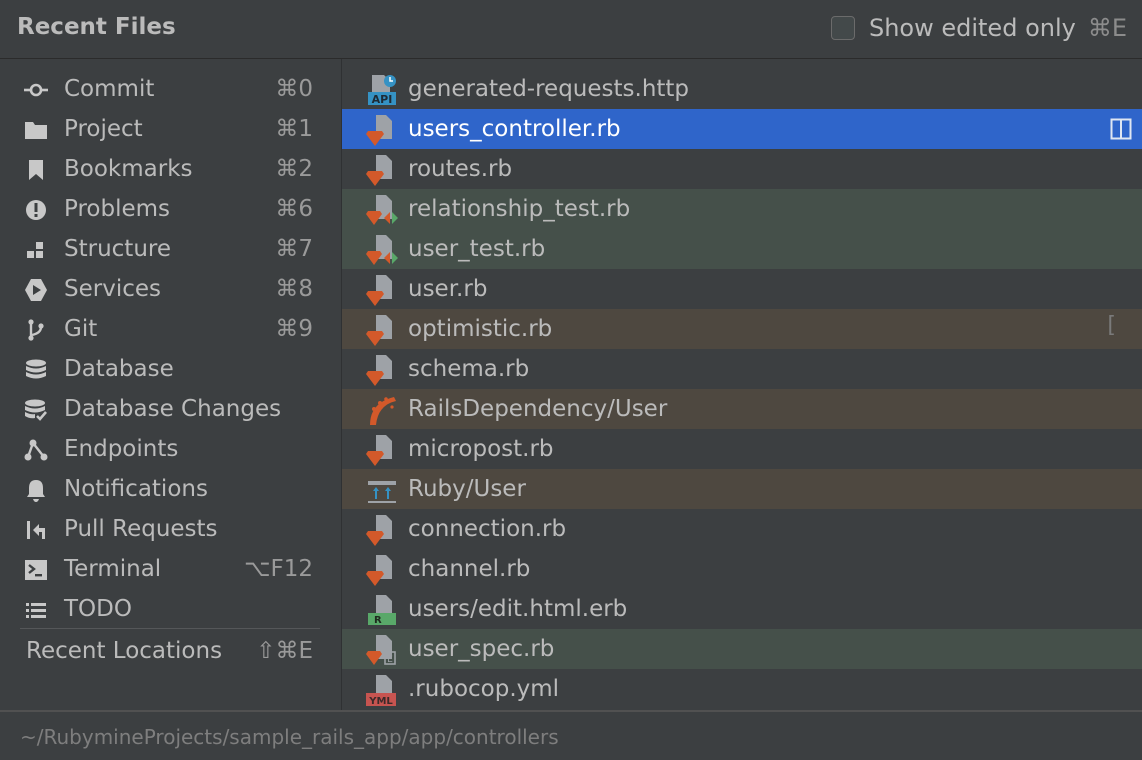 The image size is (1142, 760). What do you see at coordinates (742, 409) in the screenshot?
I see `file-list-item: RailsDependency/User` at bounding box center [742, 409].